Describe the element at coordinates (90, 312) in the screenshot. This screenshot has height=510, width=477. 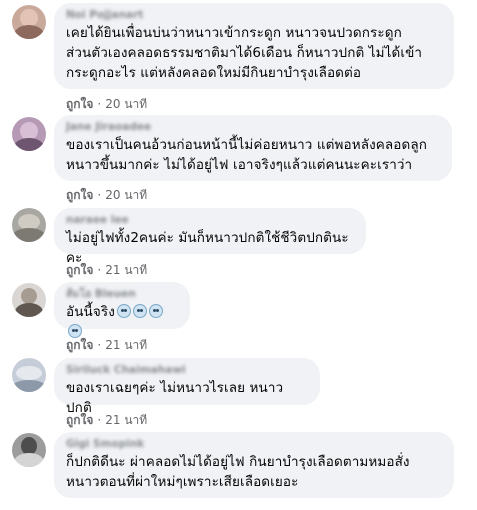
I see `comment-text-content: อันนี้จริง` at that location.